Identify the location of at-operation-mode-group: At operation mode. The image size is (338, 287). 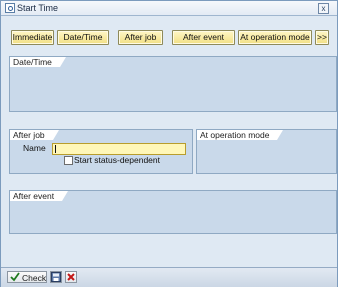
(266, 151).